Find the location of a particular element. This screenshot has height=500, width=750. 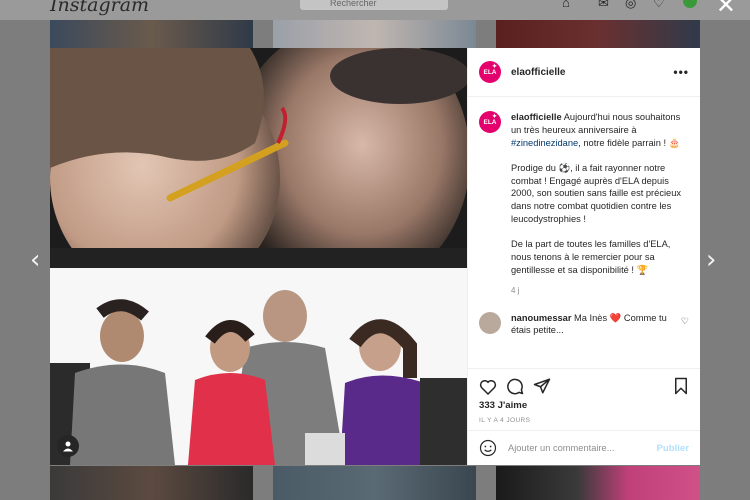

caption-timestamp: 4 j is located at coordinates (515, 290).